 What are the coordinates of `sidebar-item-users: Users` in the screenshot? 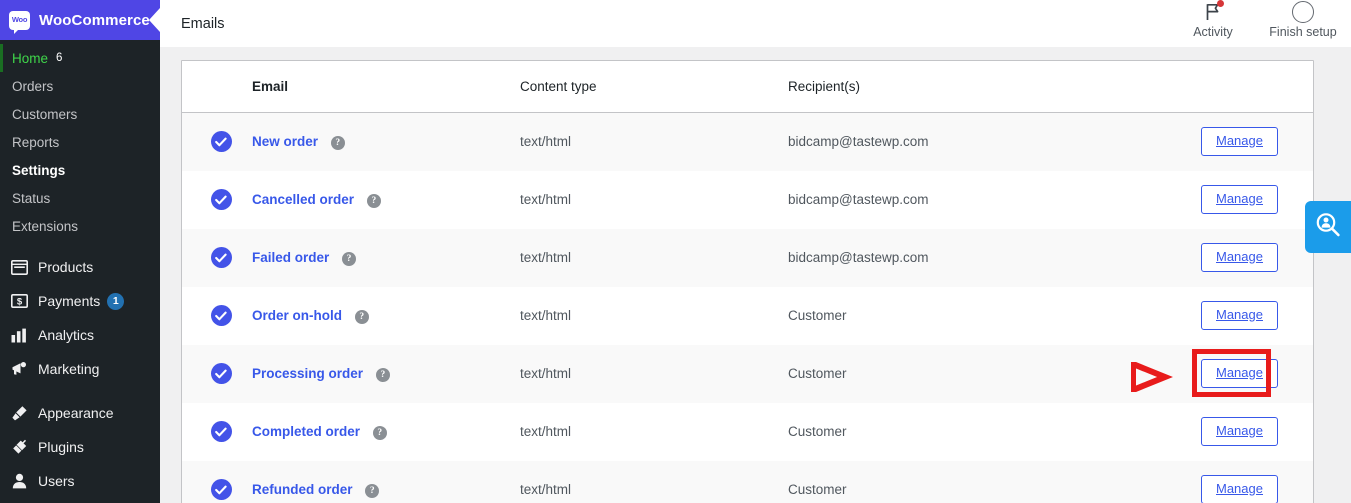 It's located at (80, 481).